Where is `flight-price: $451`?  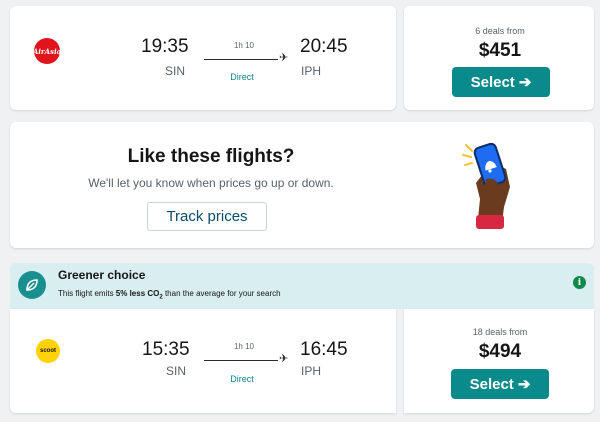 flight-price: $451 is located at coordinates (500, 50).